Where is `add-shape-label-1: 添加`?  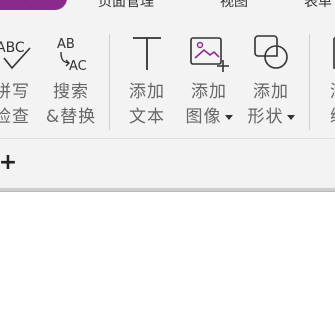
add-shape-label-1: 添加 is located at coordinates (271, 92).